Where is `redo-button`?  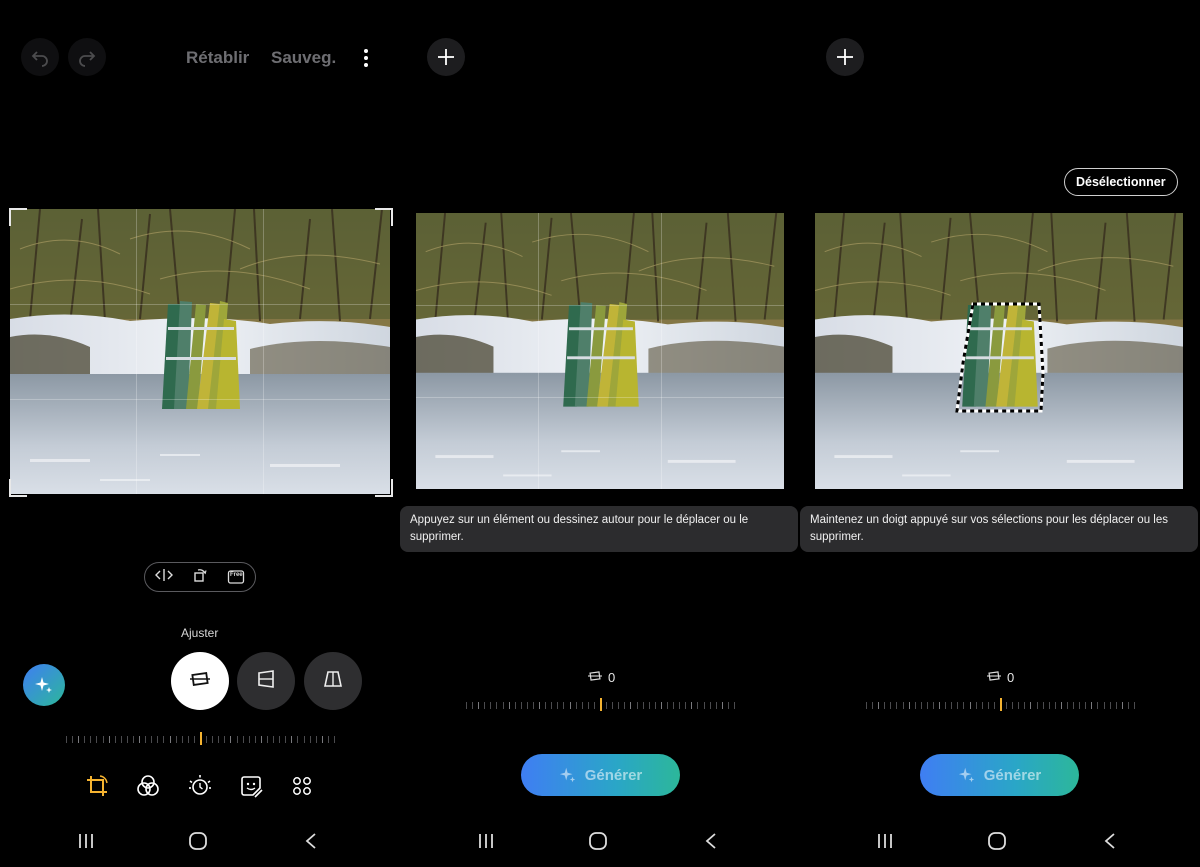 redo-button is located at coordinates (87, 57).